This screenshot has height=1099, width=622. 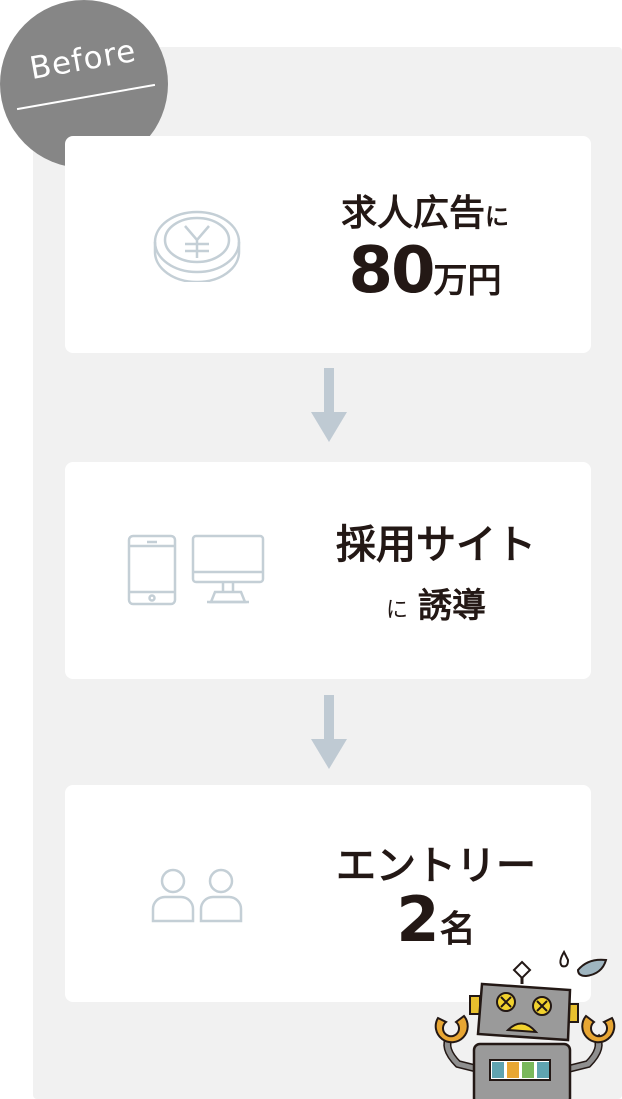 What do you see at coordinates (86, 97) in the screenshot?
I see `badge-underline` at bounding box center [86, 97].